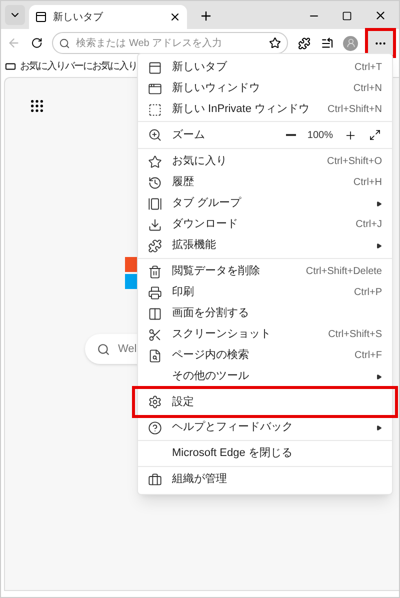  What do you see at coordinates (155, 183) in the screenshot?
I see `history-icon` at bounding box center [155, 183].